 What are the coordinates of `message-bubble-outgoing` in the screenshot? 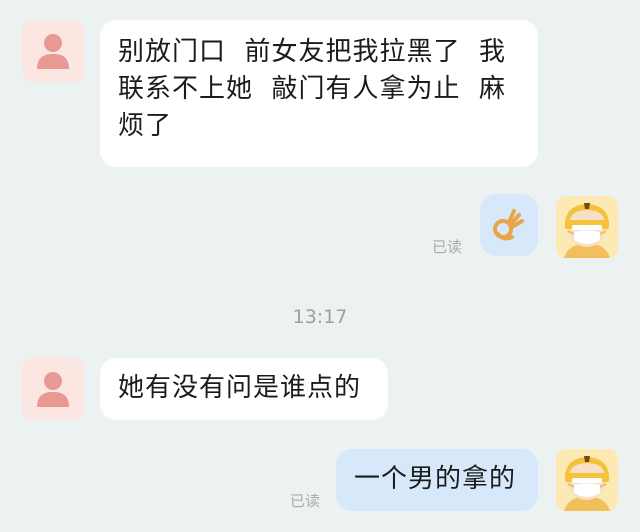 It's located at (509, 225).